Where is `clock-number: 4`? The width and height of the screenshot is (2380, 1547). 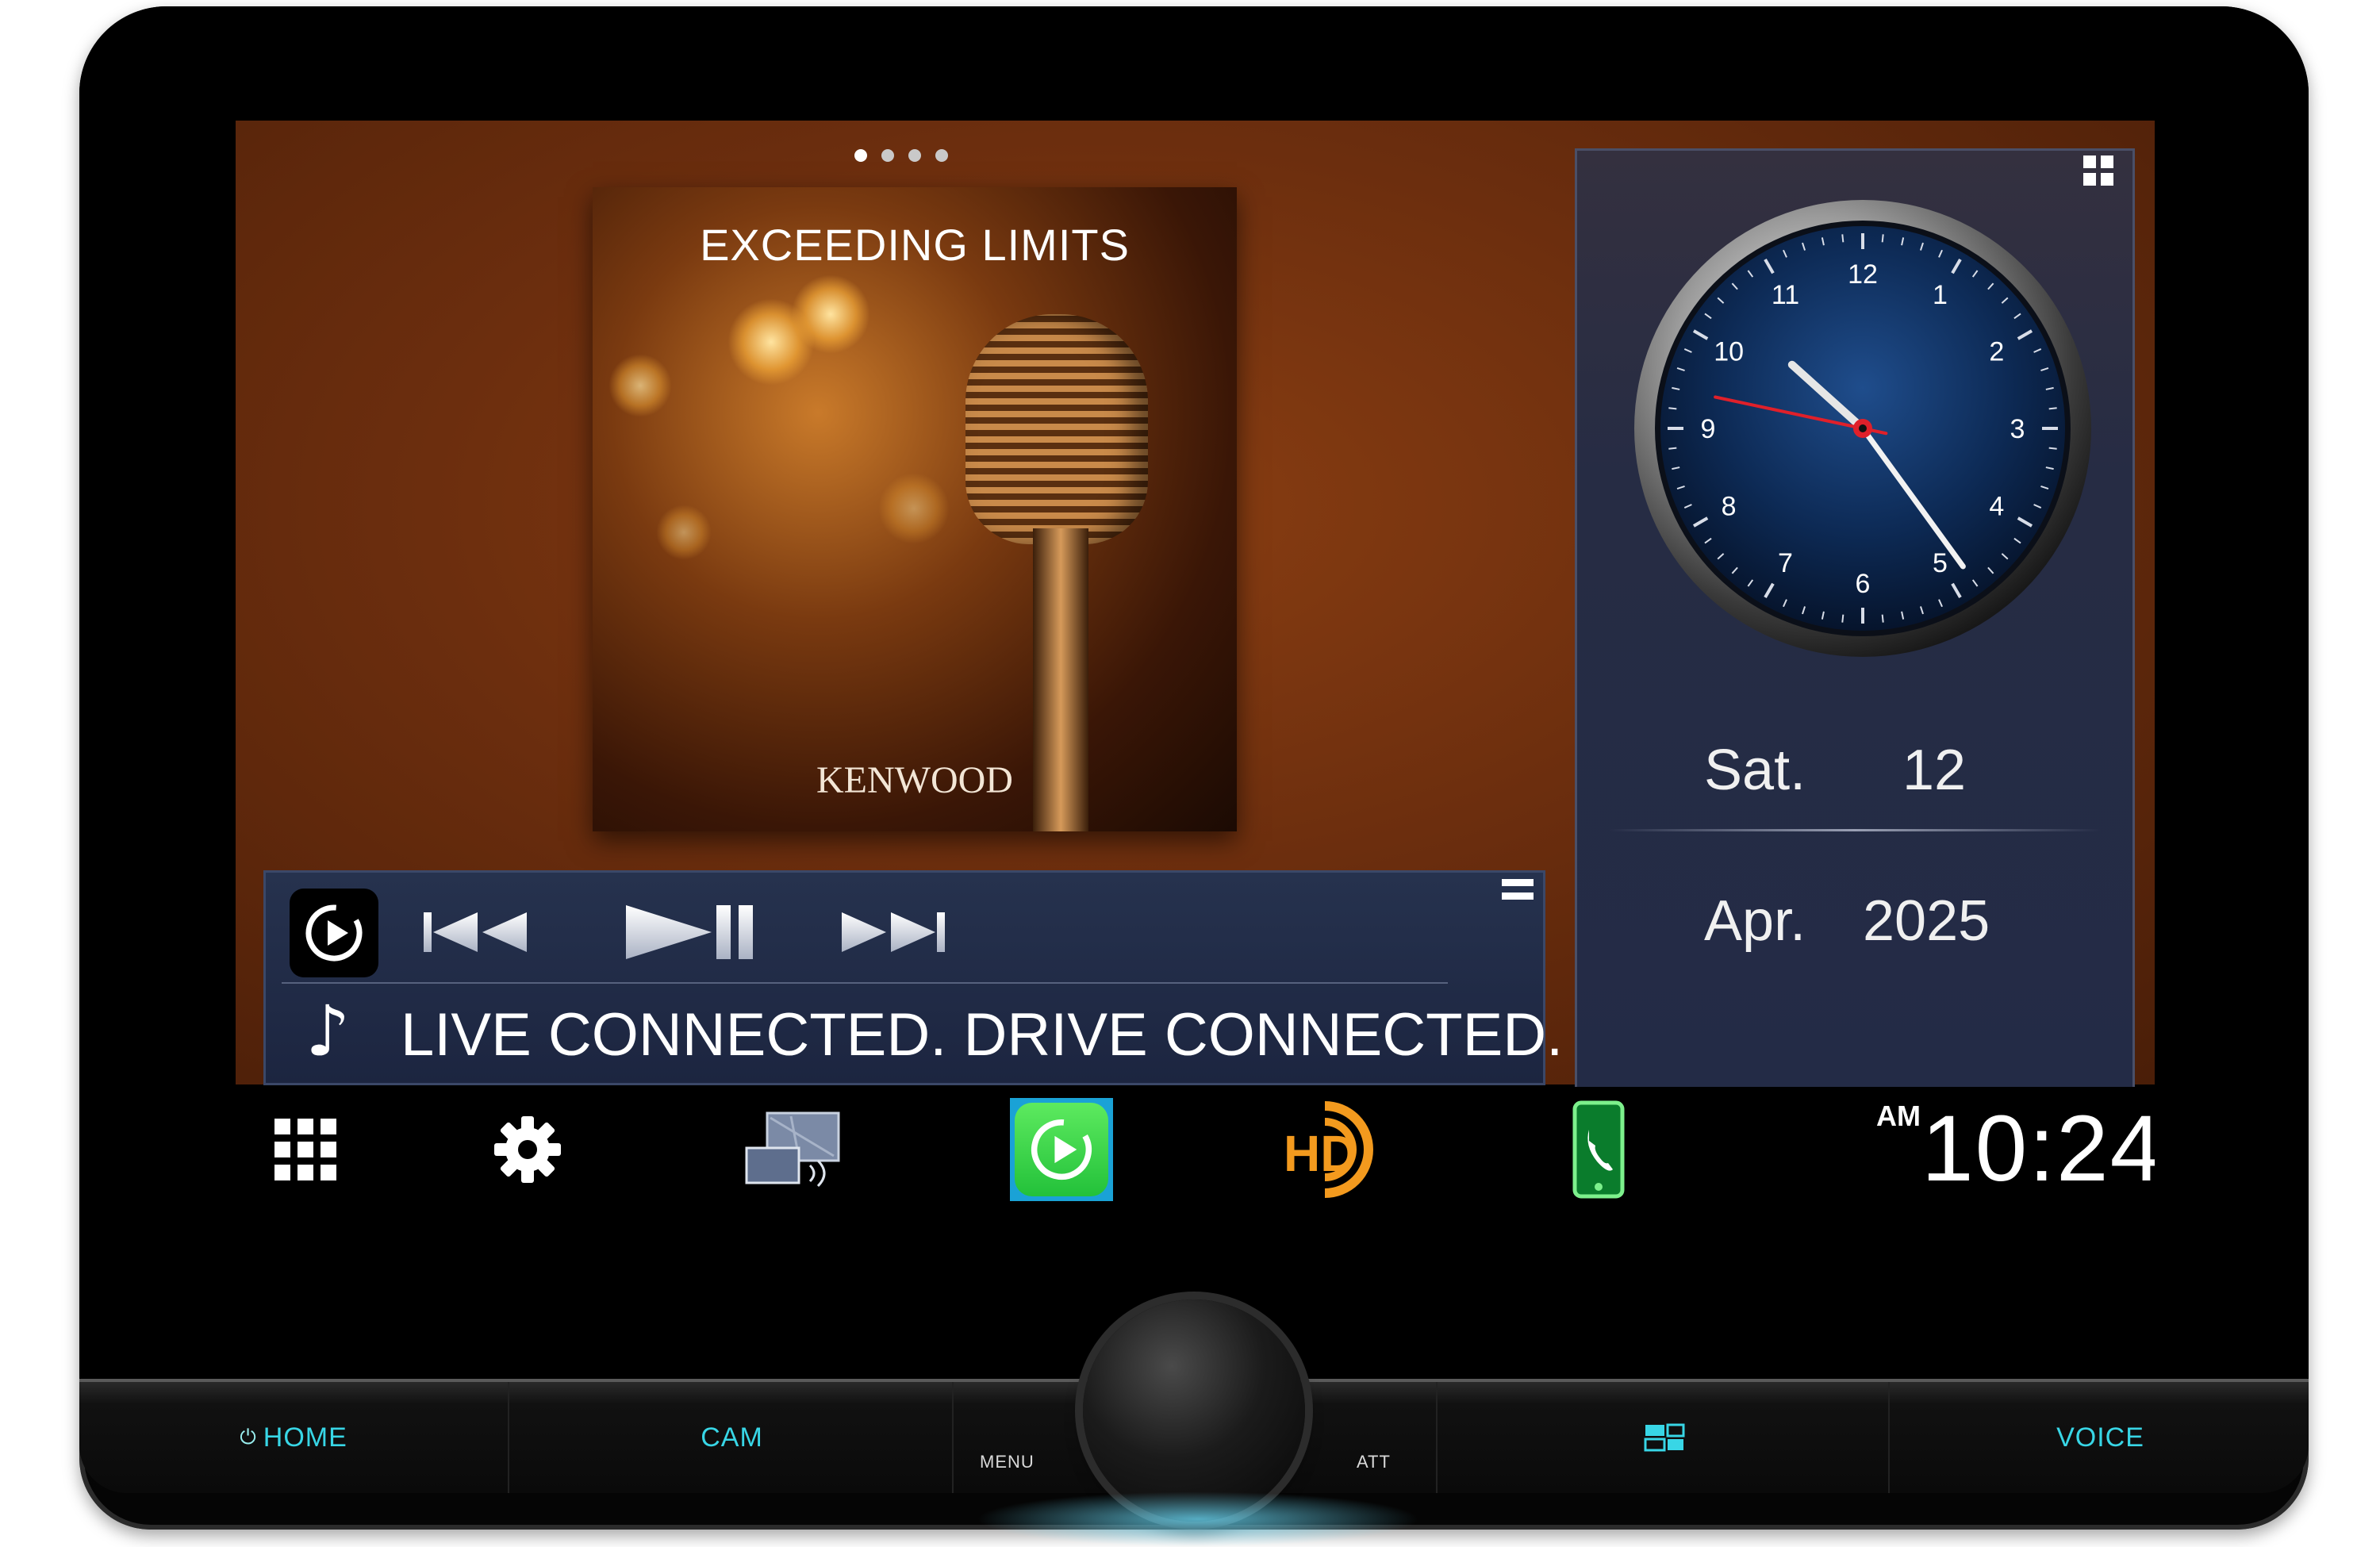 clock-number: 4 is located at coordinates (1996, 507).